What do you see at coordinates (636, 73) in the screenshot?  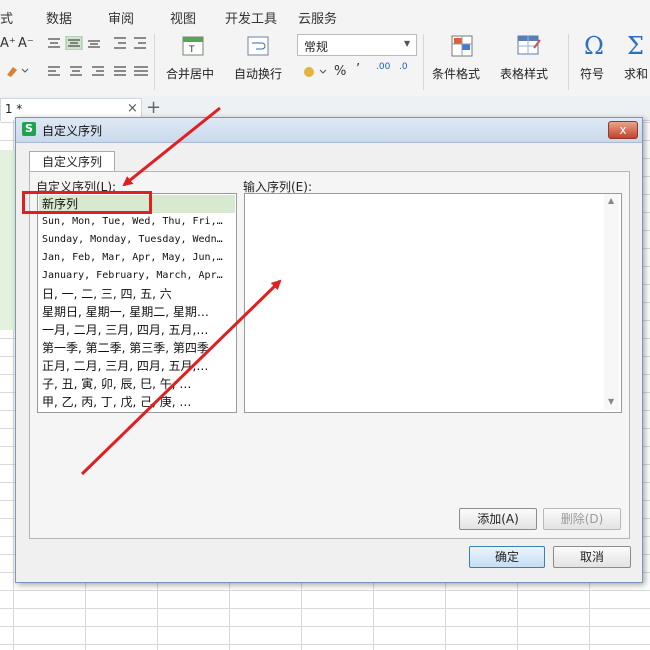 I see `formula-button: 求和` at bounding box center [636, 73].